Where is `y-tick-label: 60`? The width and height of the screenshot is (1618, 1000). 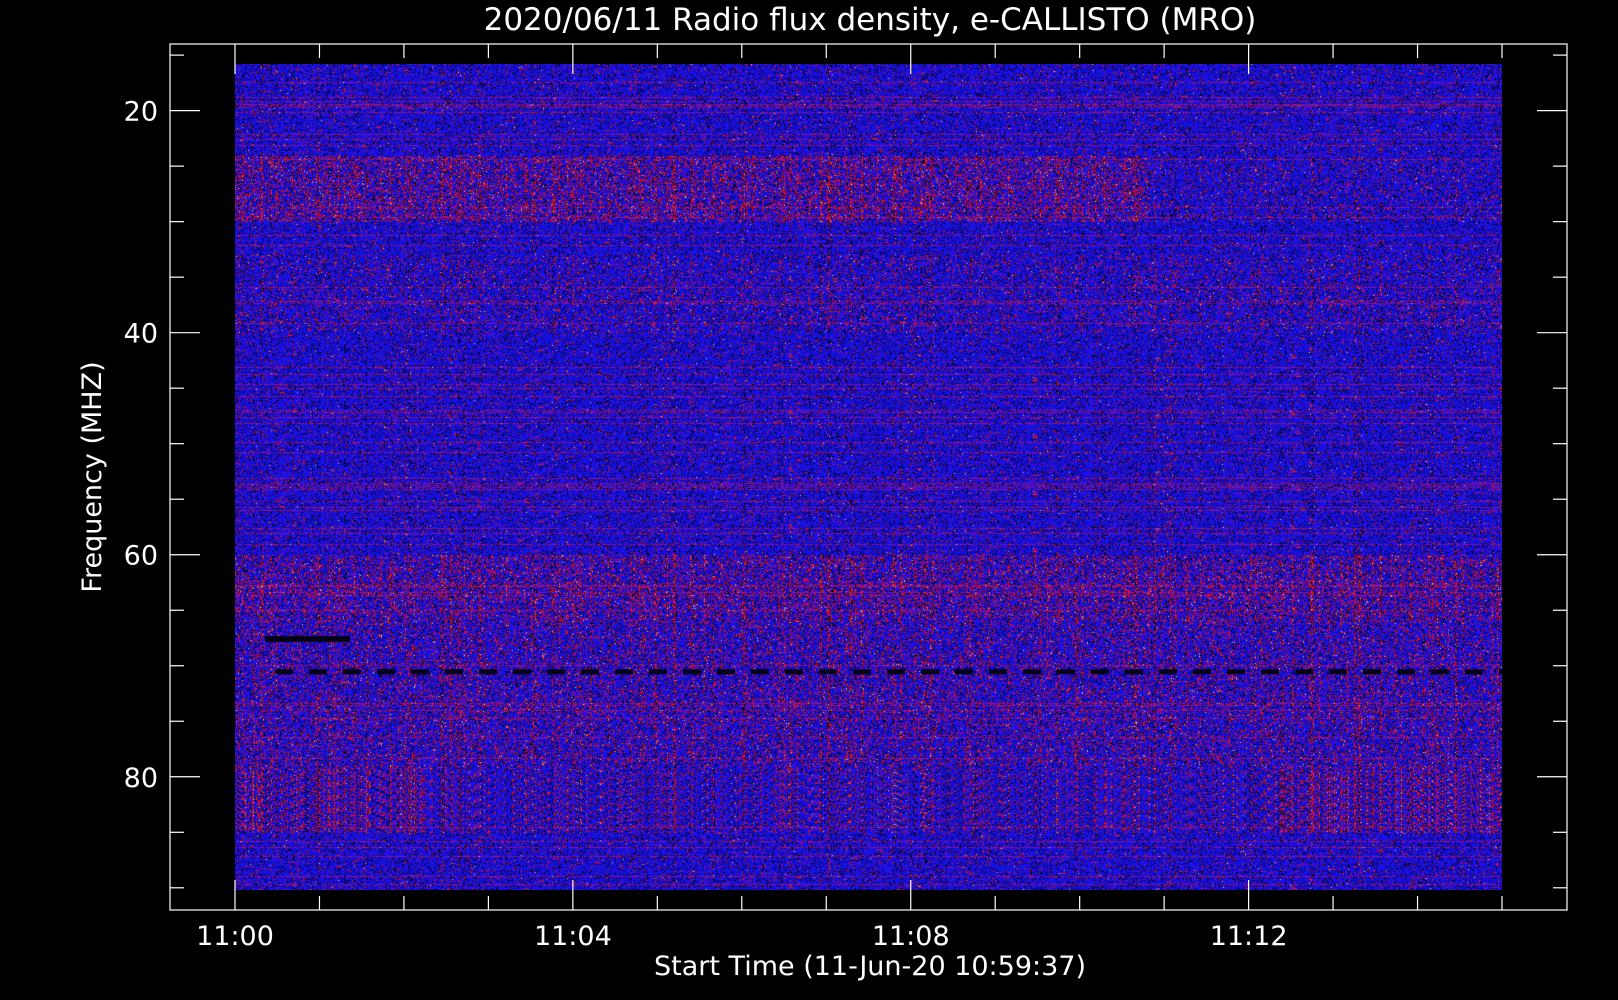 y-tick-label: 60 is located at coordinates (141, 556).